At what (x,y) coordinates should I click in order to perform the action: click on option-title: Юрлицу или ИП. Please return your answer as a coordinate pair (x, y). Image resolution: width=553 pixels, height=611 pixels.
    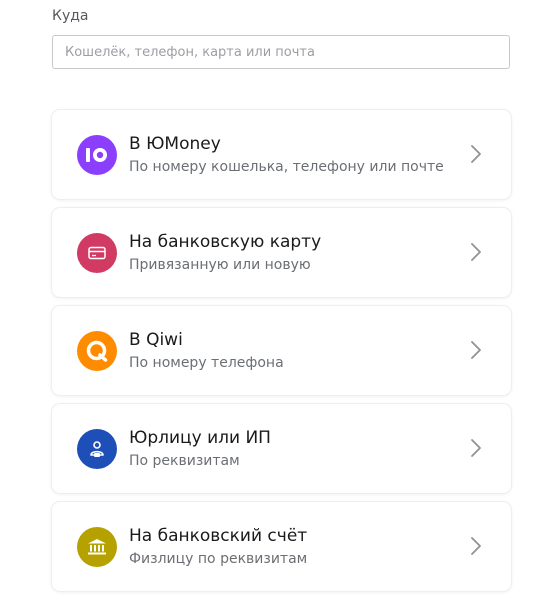
    Looking at the image, I should click on (200, 438).